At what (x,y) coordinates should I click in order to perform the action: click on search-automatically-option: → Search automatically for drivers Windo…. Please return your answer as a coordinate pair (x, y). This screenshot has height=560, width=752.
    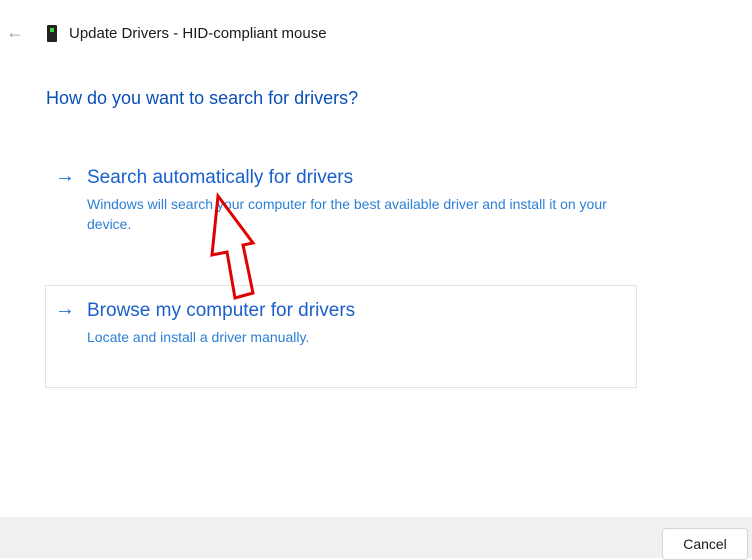
    Looking at the image, I should click on (340, 203).